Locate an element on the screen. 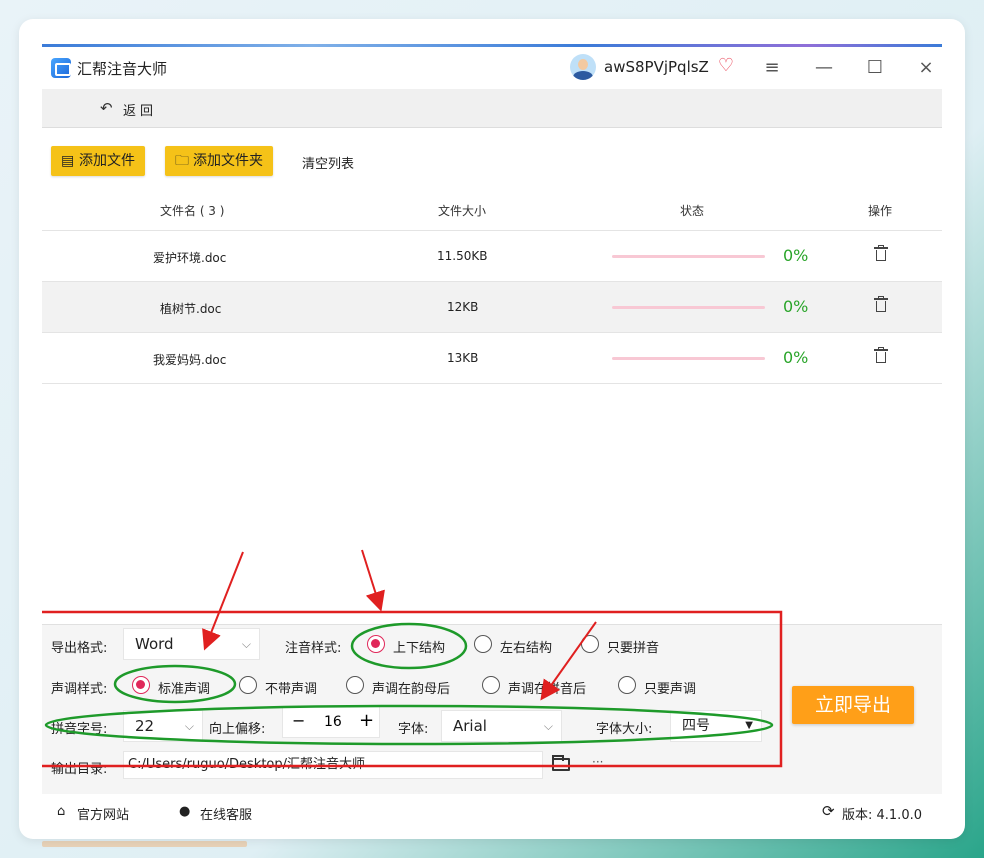  support-link: 在线客服 is located at coordinates (226, 813).